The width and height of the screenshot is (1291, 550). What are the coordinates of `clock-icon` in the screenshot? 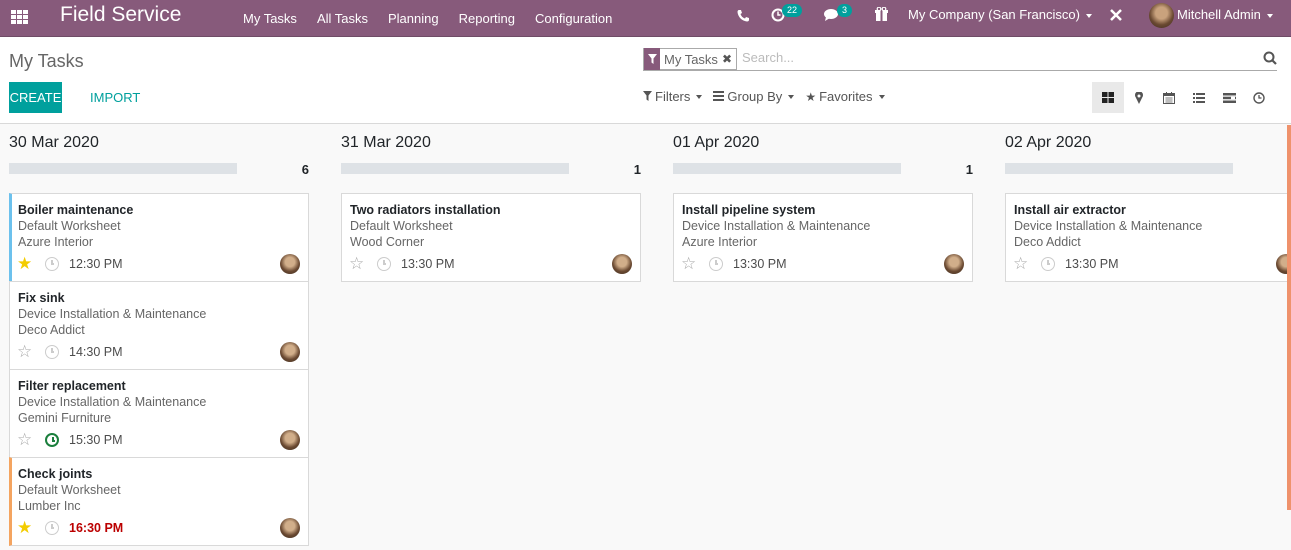 It's located at (1259, 97).